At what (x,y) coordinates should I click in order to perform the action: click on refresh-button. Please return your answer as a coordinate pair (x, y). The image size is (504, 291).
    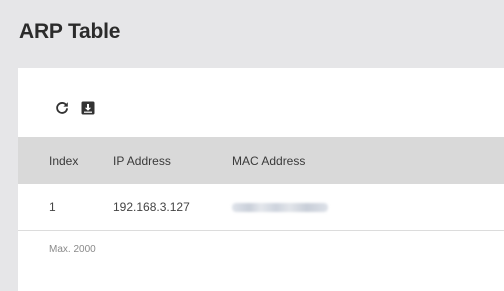
    Looking at the image, I should click on (62, 108).